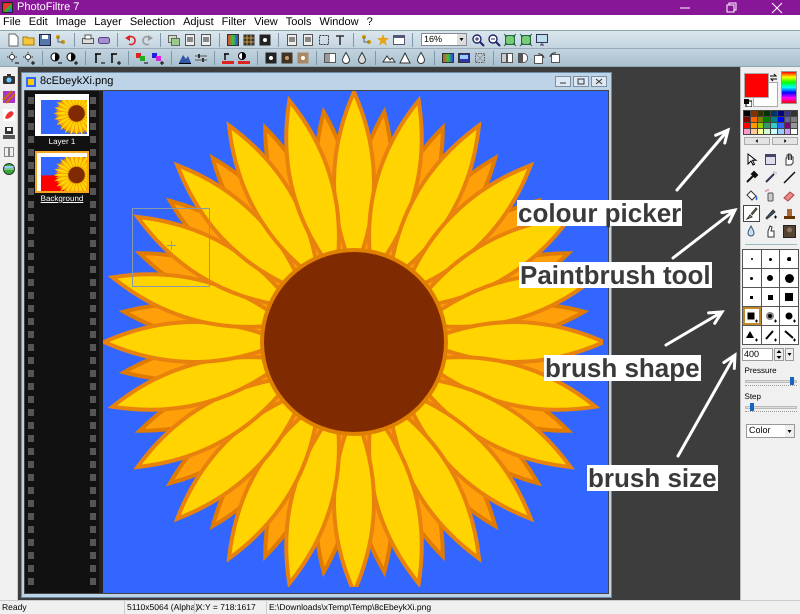 Image resolution: width=800 pixels, height=614 pixels. I want to click on page-icon, so click(13, 39).